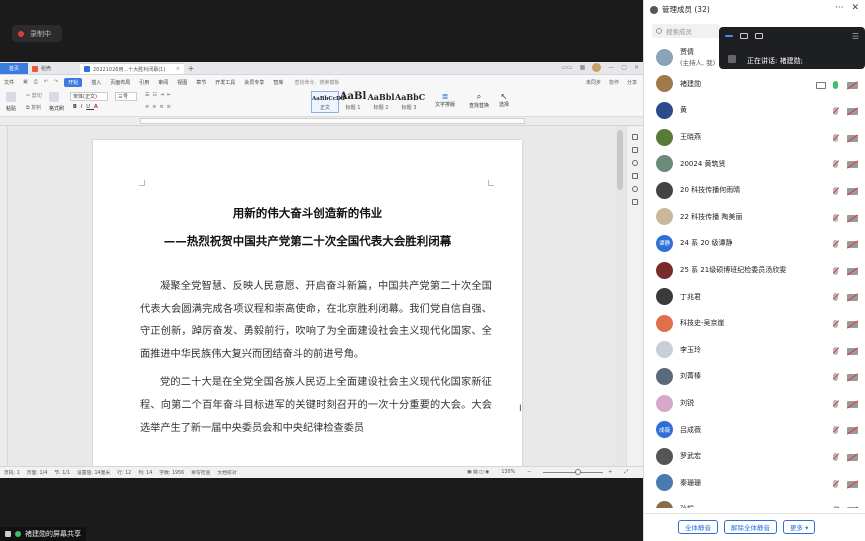  What do you see at coordinates (478, 472) in the screenshot?
I see `view-mode-icons: ▣ ▤ ◫ ◉` at bounding box center [478, 472].